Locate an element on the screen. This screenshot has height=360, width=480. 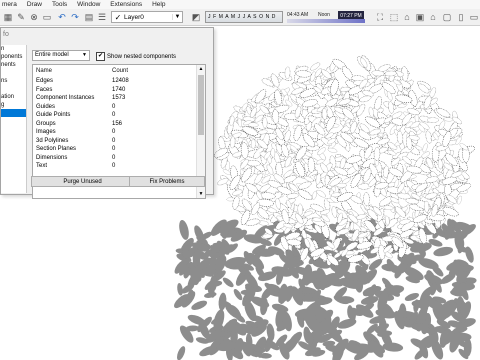
scope-select: Entire model ▼ is located at coordinates (61, 55).